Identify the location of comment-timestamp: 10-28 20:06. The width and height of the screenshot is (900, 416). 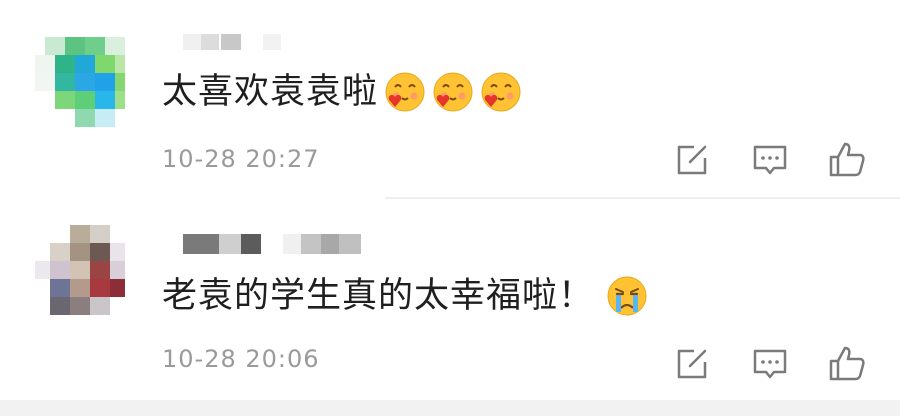
(241, 359).